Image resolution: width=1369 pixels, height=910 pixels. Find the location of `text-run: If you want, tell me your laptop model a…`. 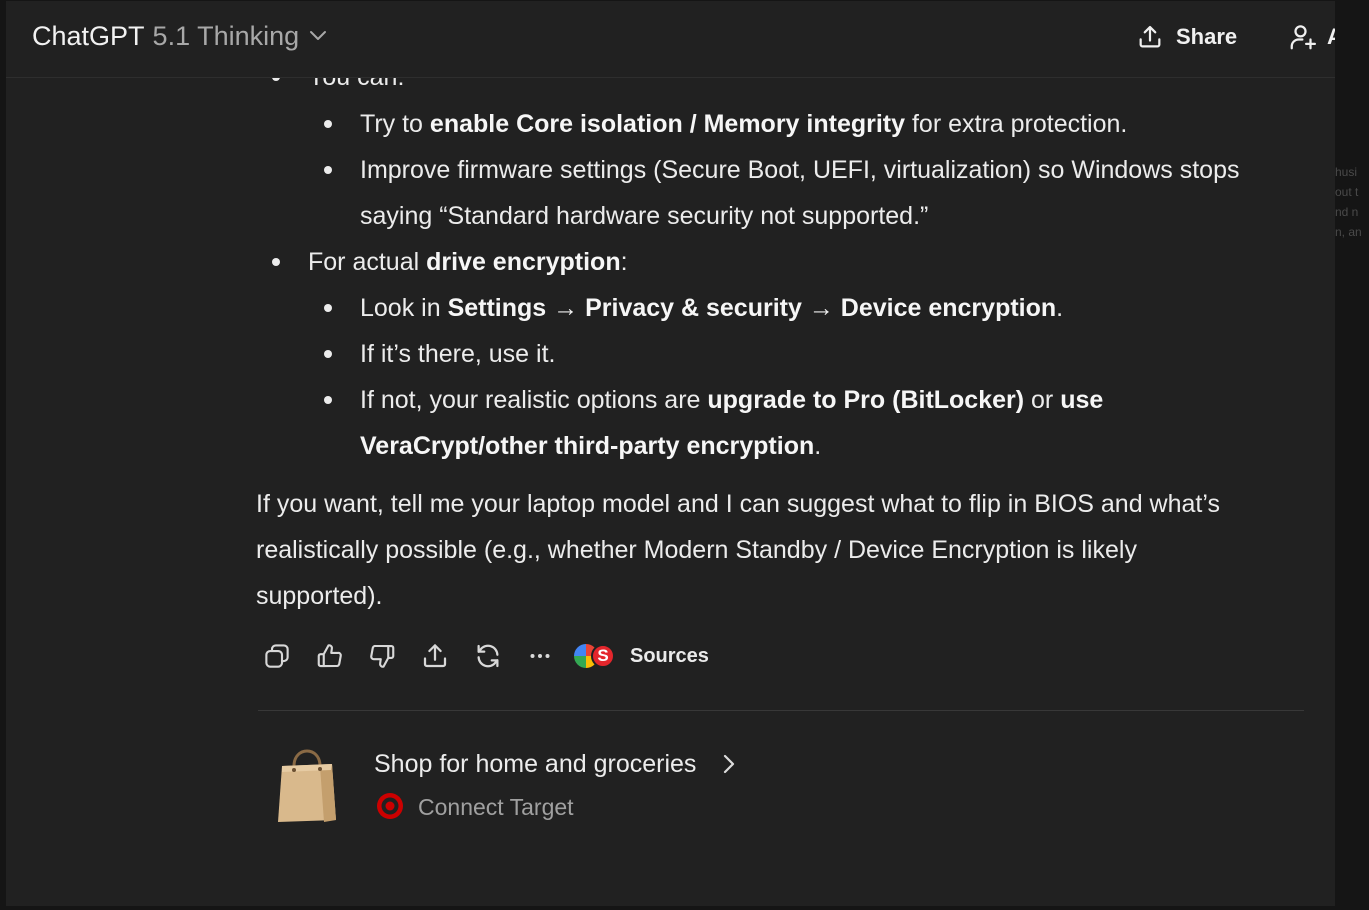

text-run: If you want, tell me your laptop model a… is located at coordinates (738, 504).